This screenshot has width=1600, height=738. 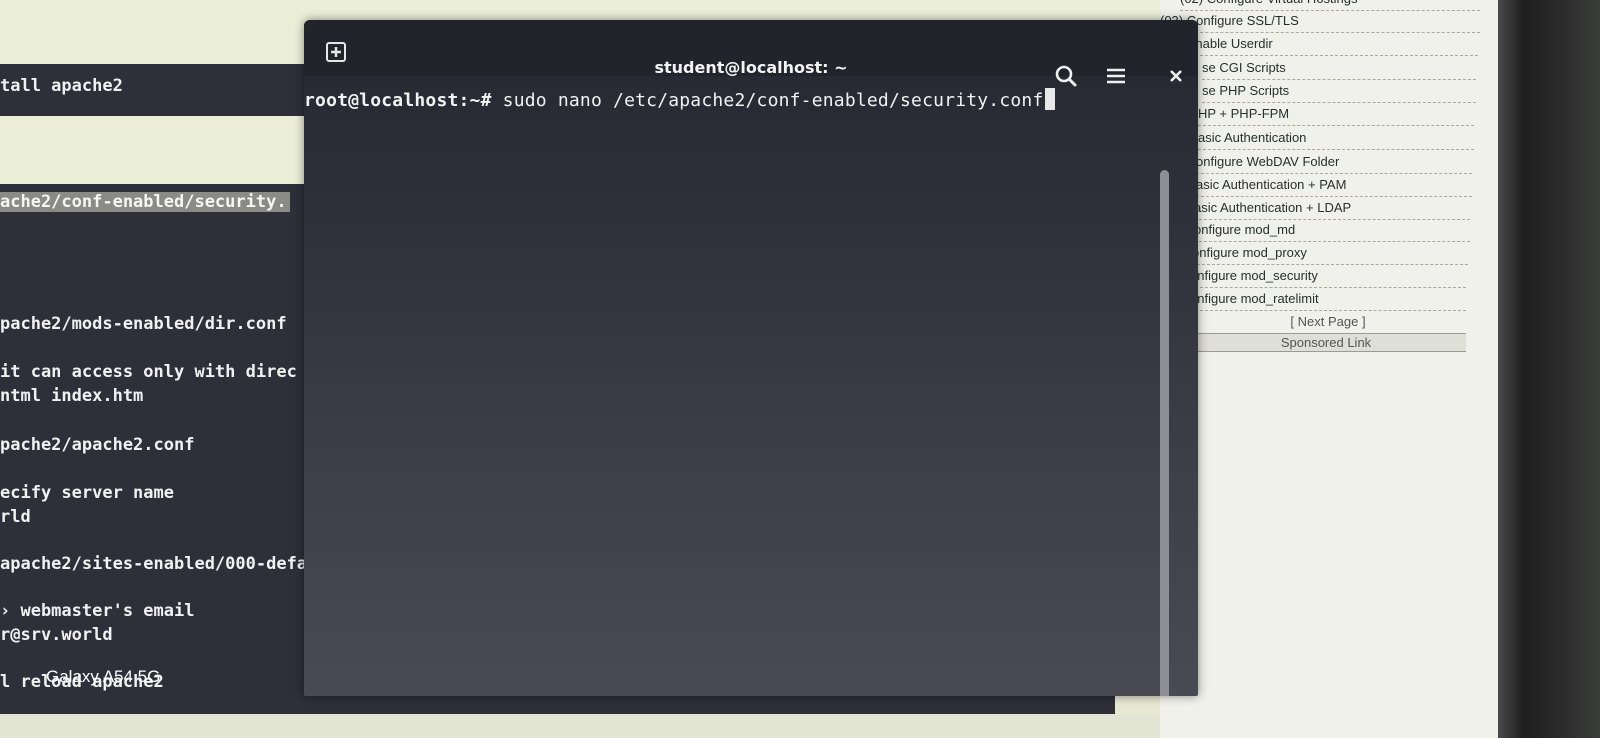 What do you see at coordinates (143, 324) in the screenshot?
I see `code-line: pache2/mods-enabled/dir.conf` at bounding box center [143, 324].